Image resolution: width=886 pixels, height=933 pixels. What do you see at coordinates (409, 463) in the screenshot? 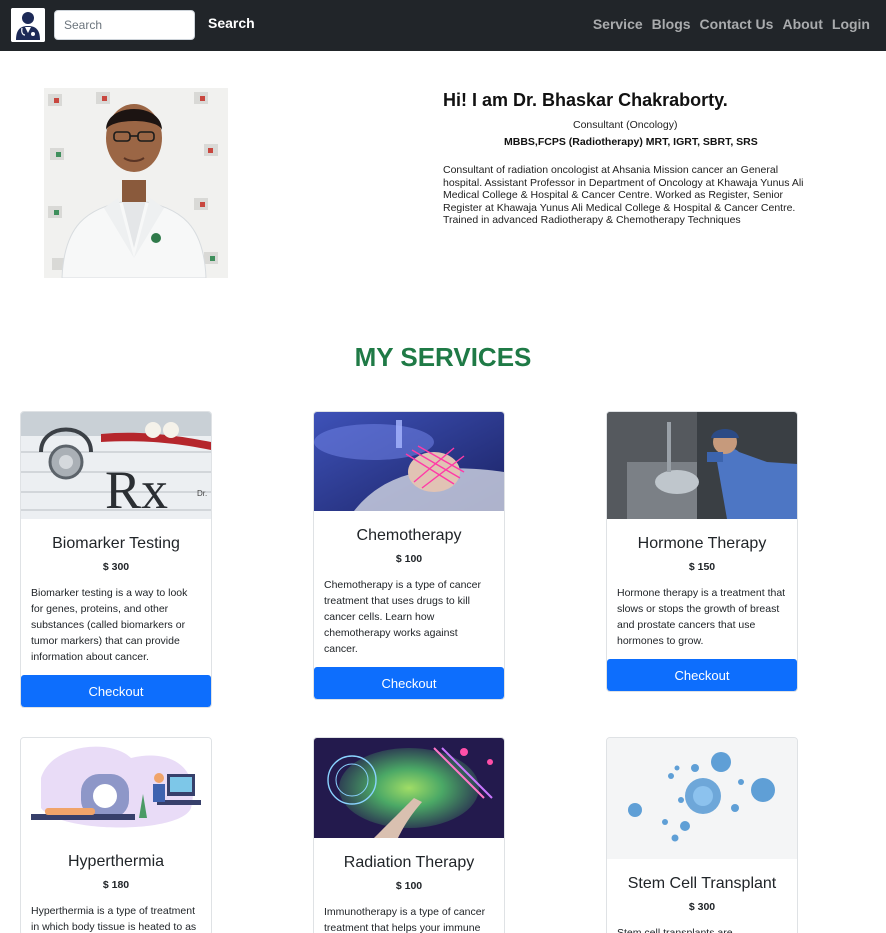
I see `chemotherapy-image` at bounding box center [409, 463].